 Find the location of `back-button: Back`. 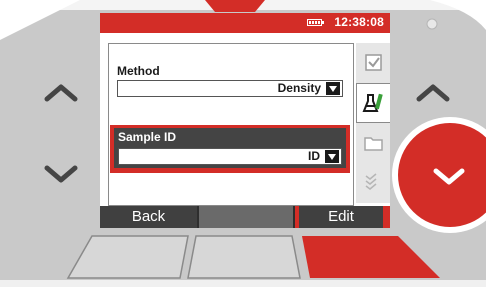

back-button: Back is located at coordinates (148, 217).